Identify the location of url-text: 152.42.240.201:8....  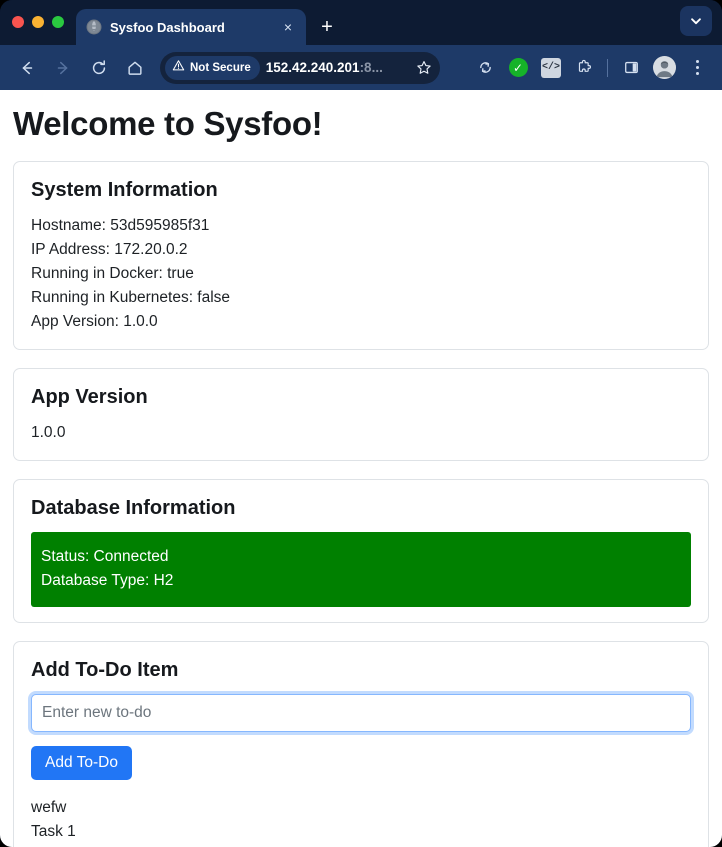
(337, 67).